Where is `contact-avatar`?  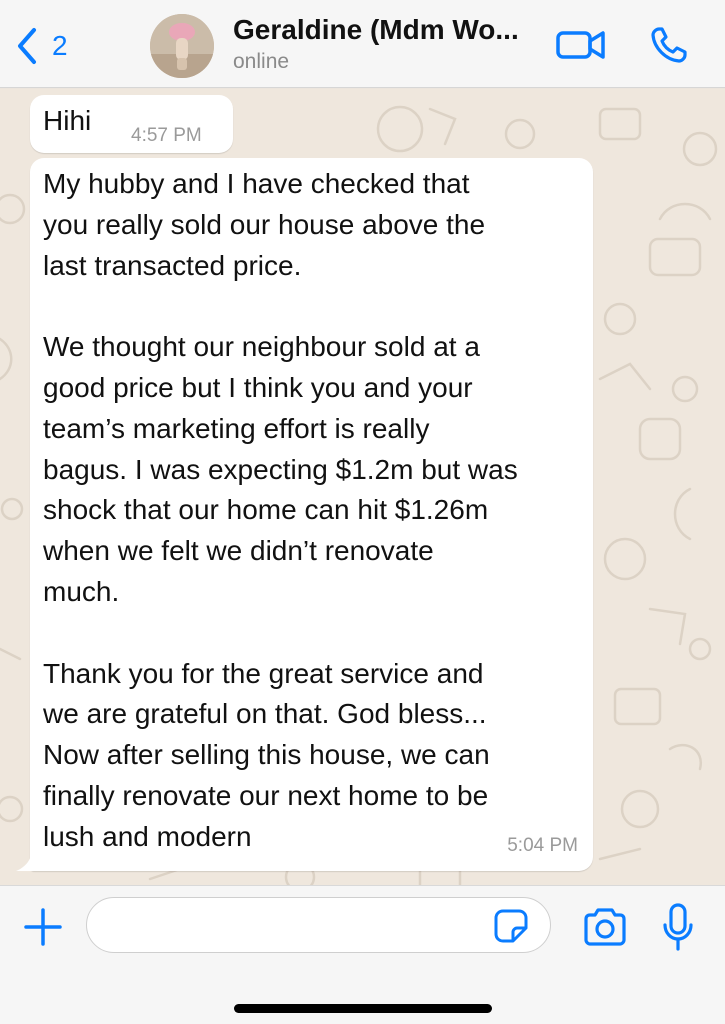
contact-avatar is located at coordinates (182, 46).